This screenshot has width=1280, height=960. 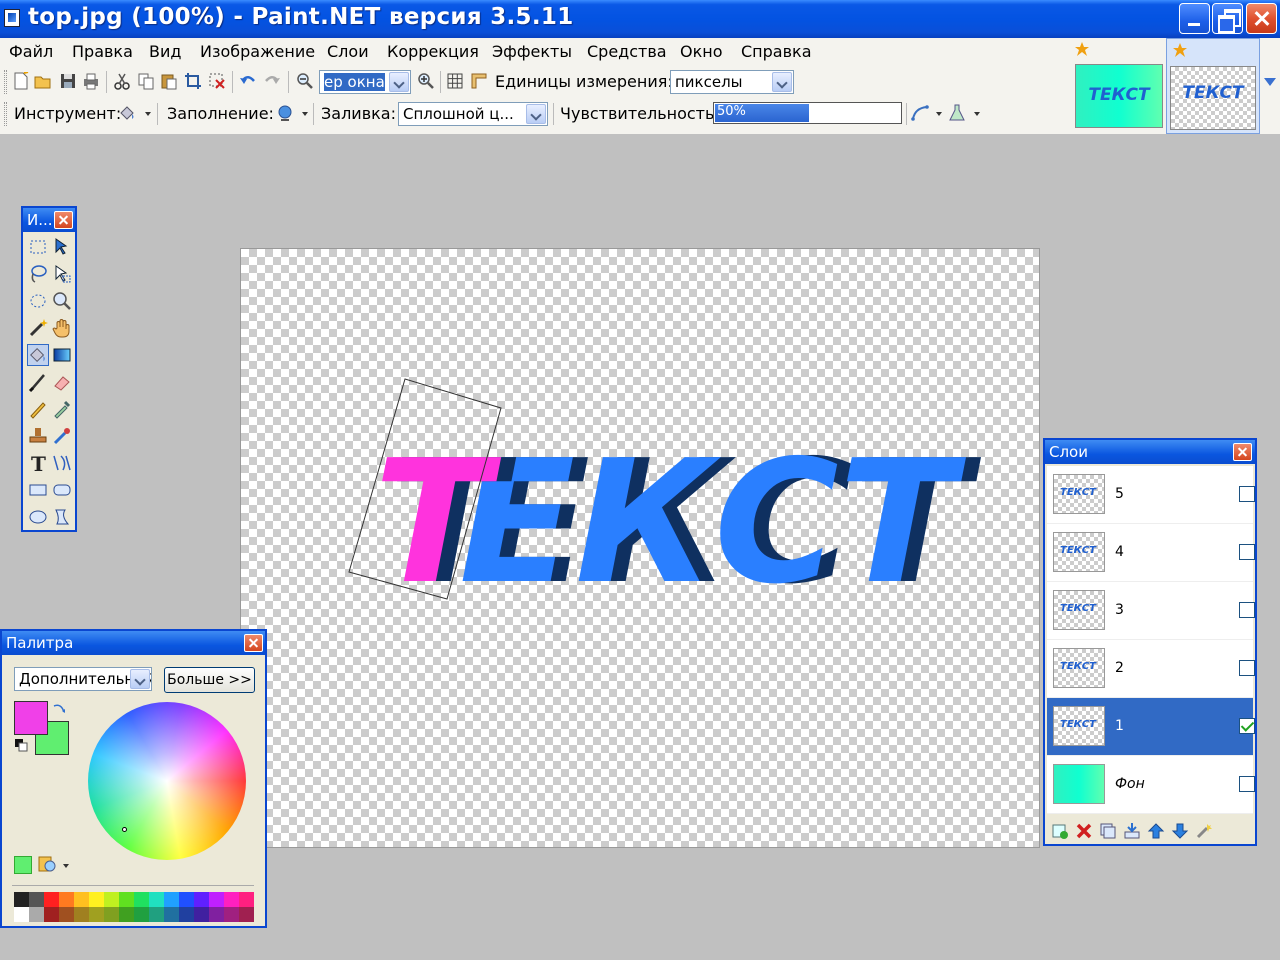 What do you see at coordinates (102, 51) in the screenshot?
I see `menu-edit: Правка` at bounding box center [102, 51].